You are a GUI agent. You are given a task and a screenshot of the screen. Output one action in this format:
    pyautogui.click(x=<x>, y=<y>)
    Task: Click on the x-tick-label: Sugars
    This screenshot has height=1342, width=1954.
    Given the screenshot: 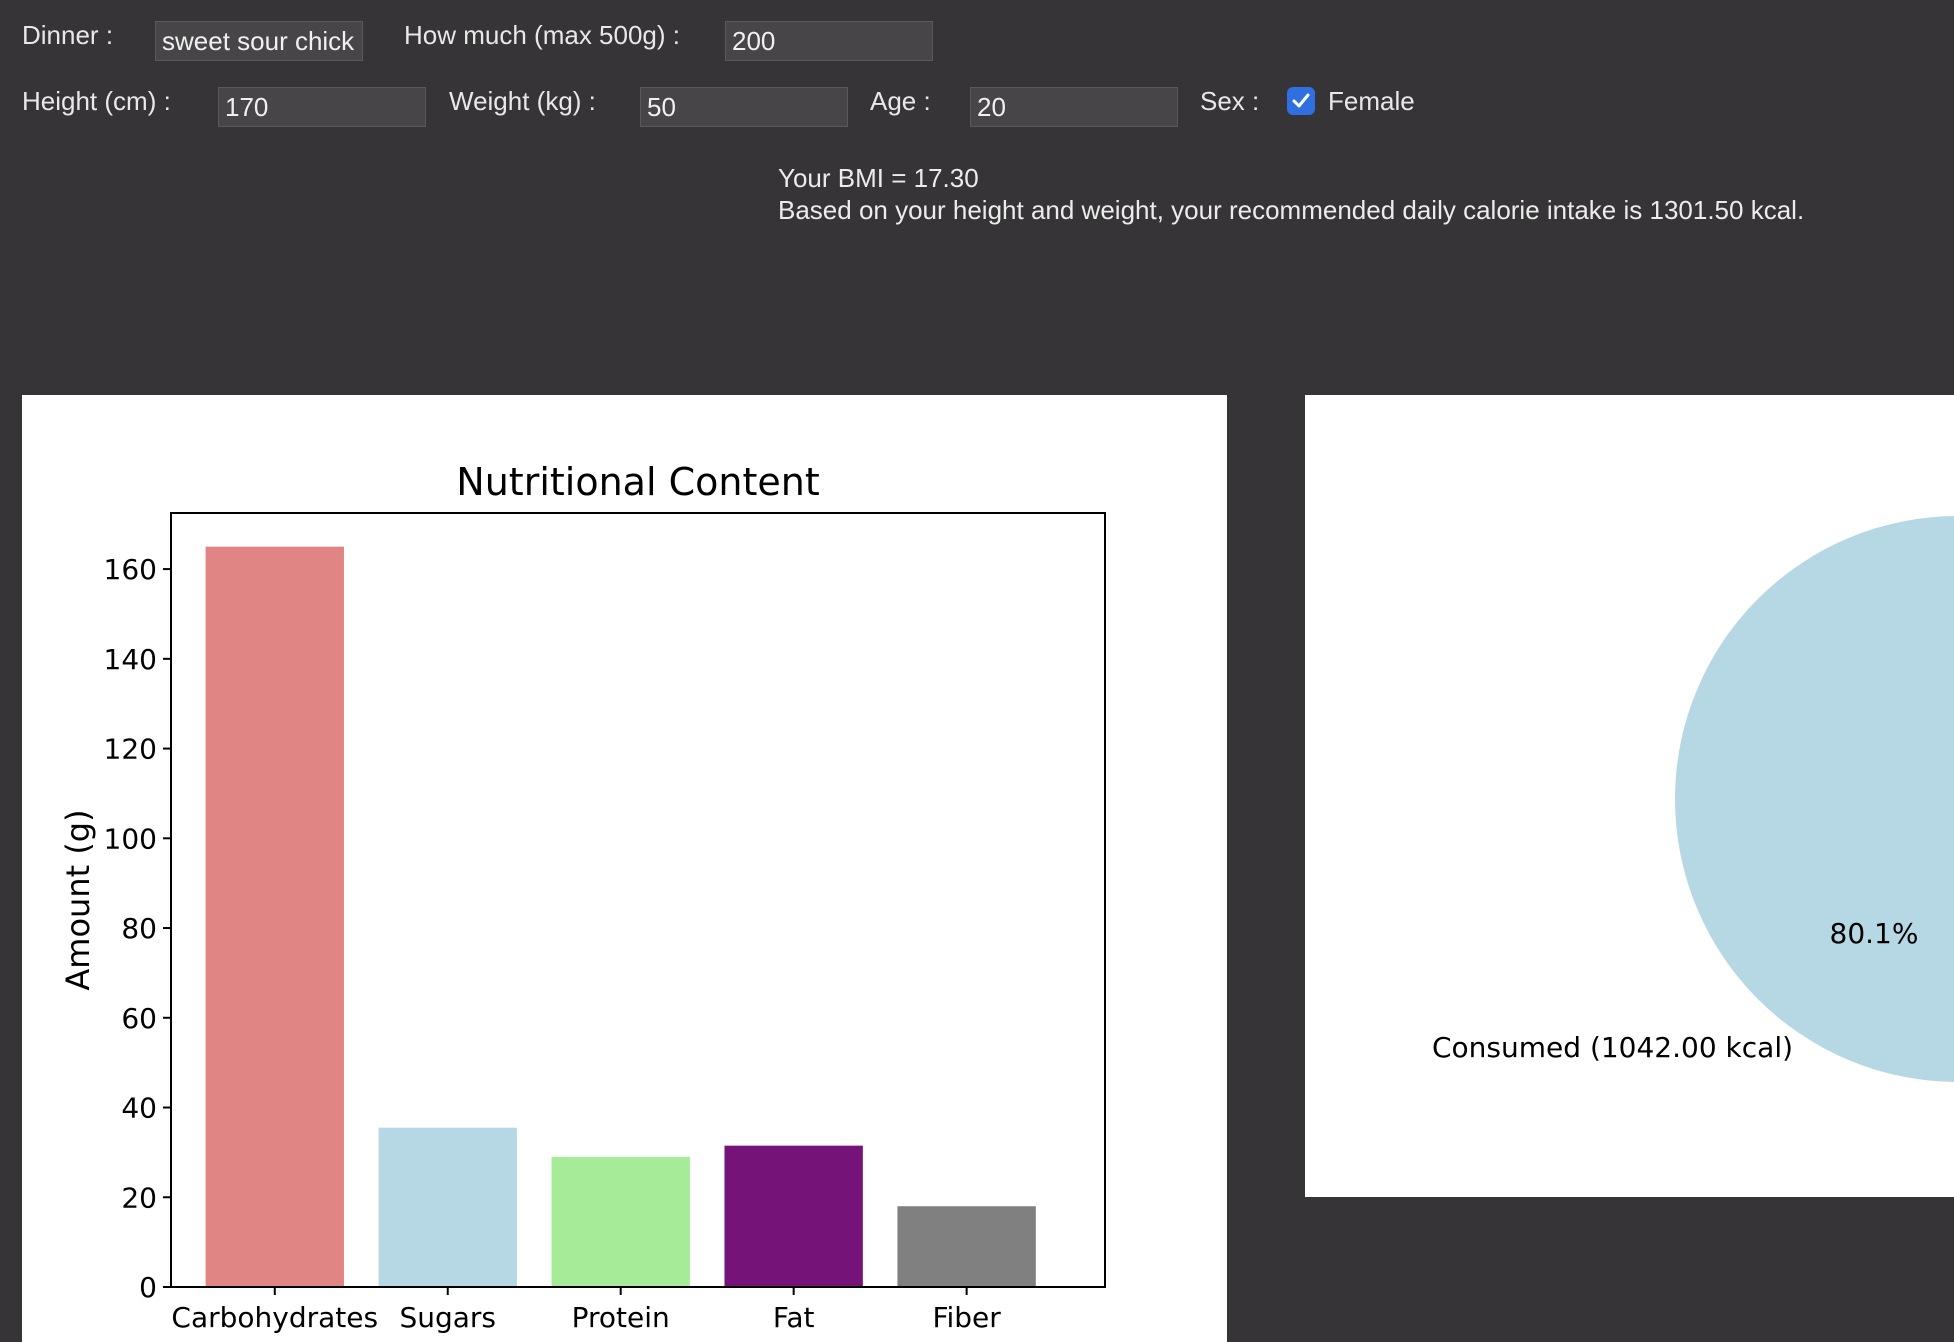 What is the action you would take?
    pyautogui.click(x=447, y=1317)
    